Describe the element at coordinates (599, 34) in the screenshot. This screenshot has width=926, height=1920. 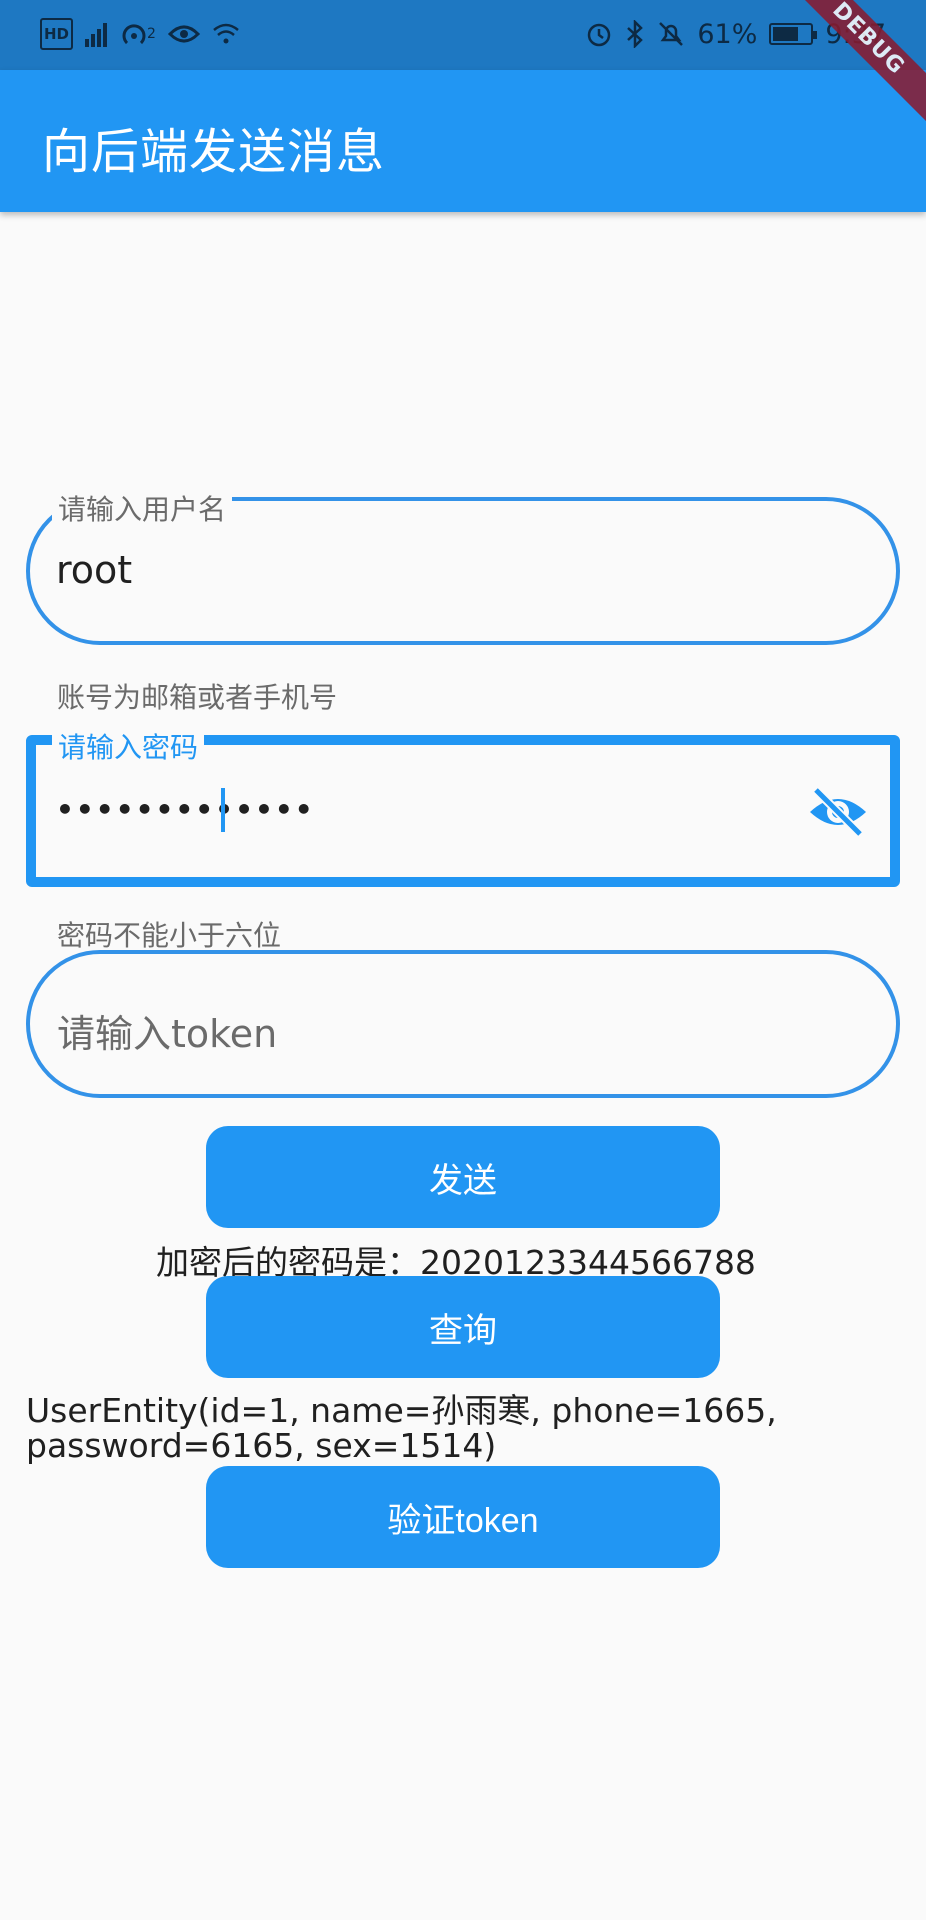
I see `alarm-icon` at that location.